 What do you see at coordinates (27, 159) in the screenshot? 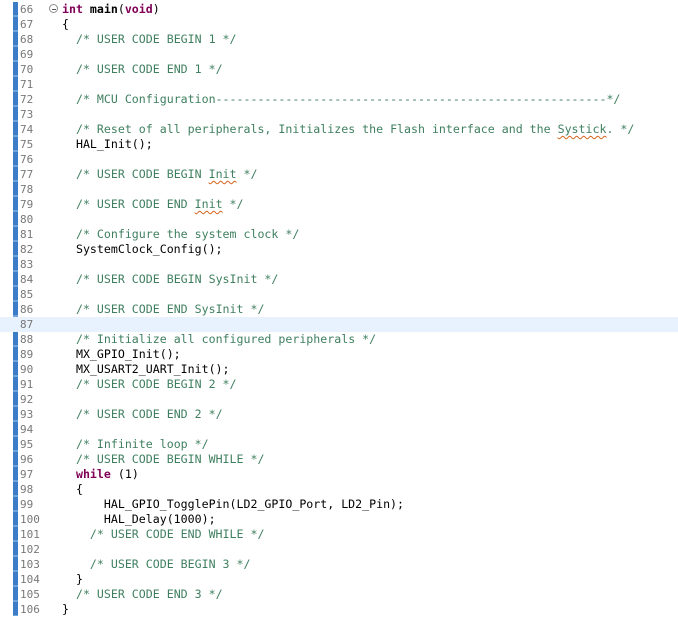
I see `line-number: 76` at bounding box center [27, 159].